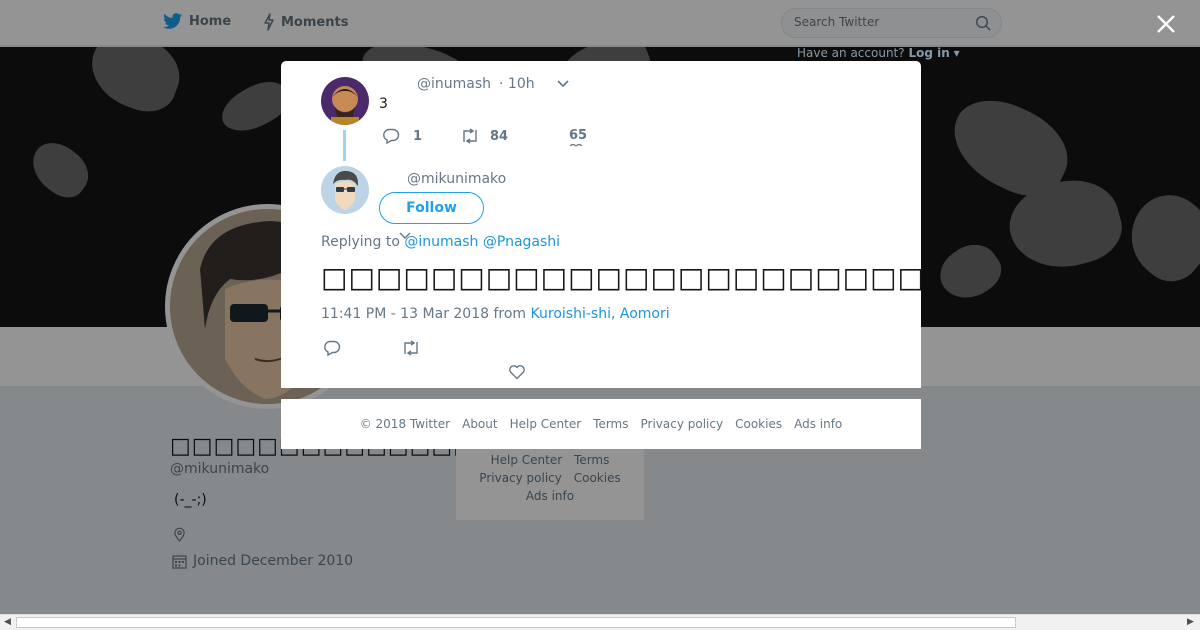 This screenshot has width=1200, height=630. Describe the element at coordinates (431, 208) in the screenshot. I see `follow-button: Follow` at that location.